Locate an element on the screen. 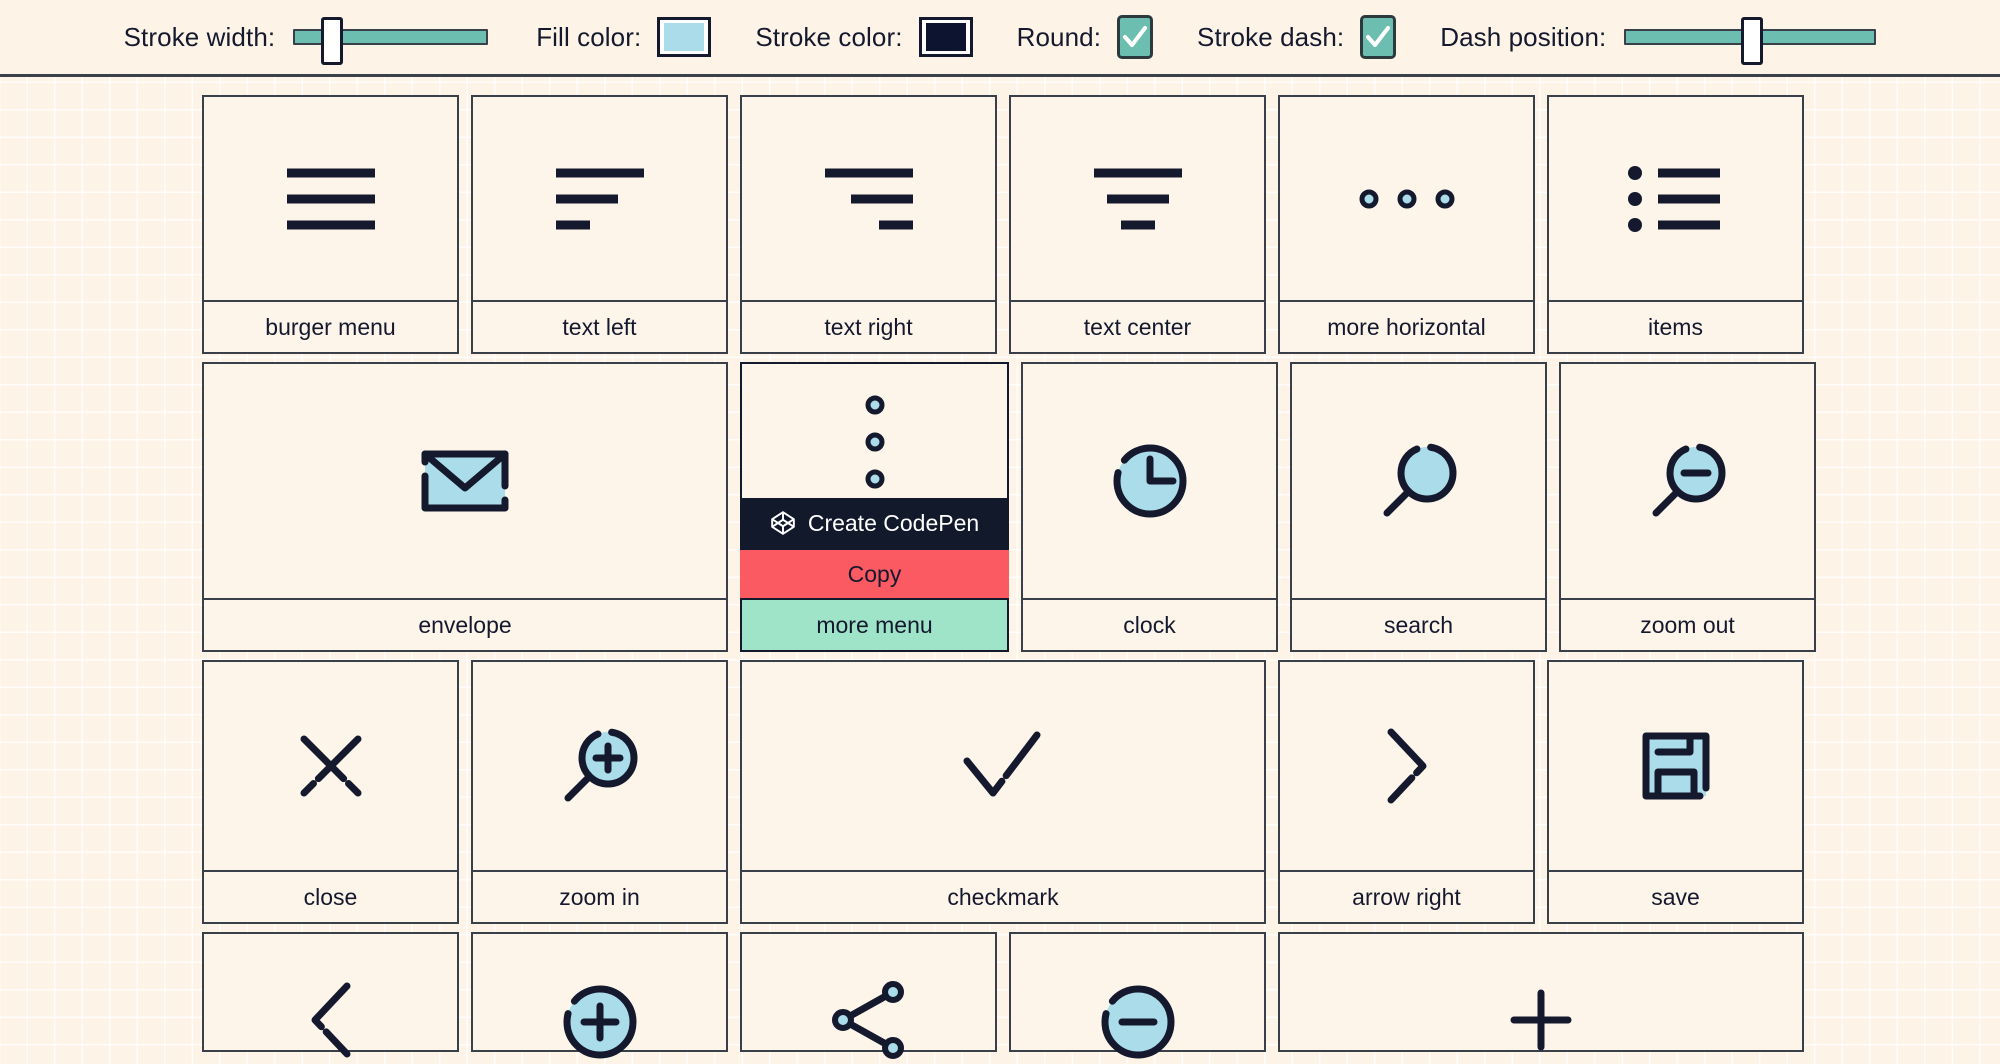  icon-card-search: search is located at coordinates (1418, 507).